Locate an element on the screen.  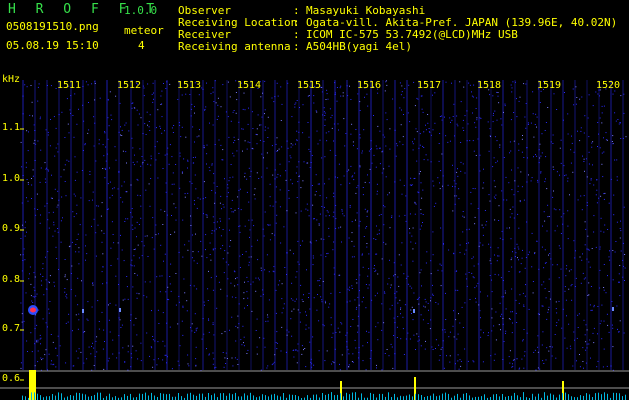
x-tick-label: 1511 is located at coordinates (69, 85).